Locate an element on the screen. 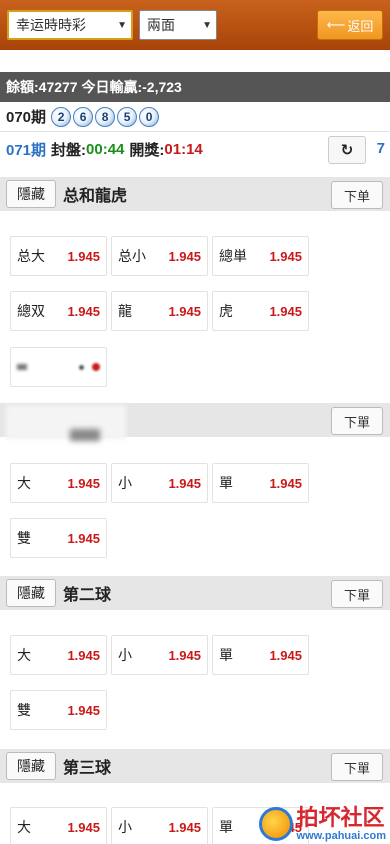 Image resolution: width=390 pixels, height=844 pixels. game-select: 幸运時時彩 ▼ is located at coordinates (70, 25).